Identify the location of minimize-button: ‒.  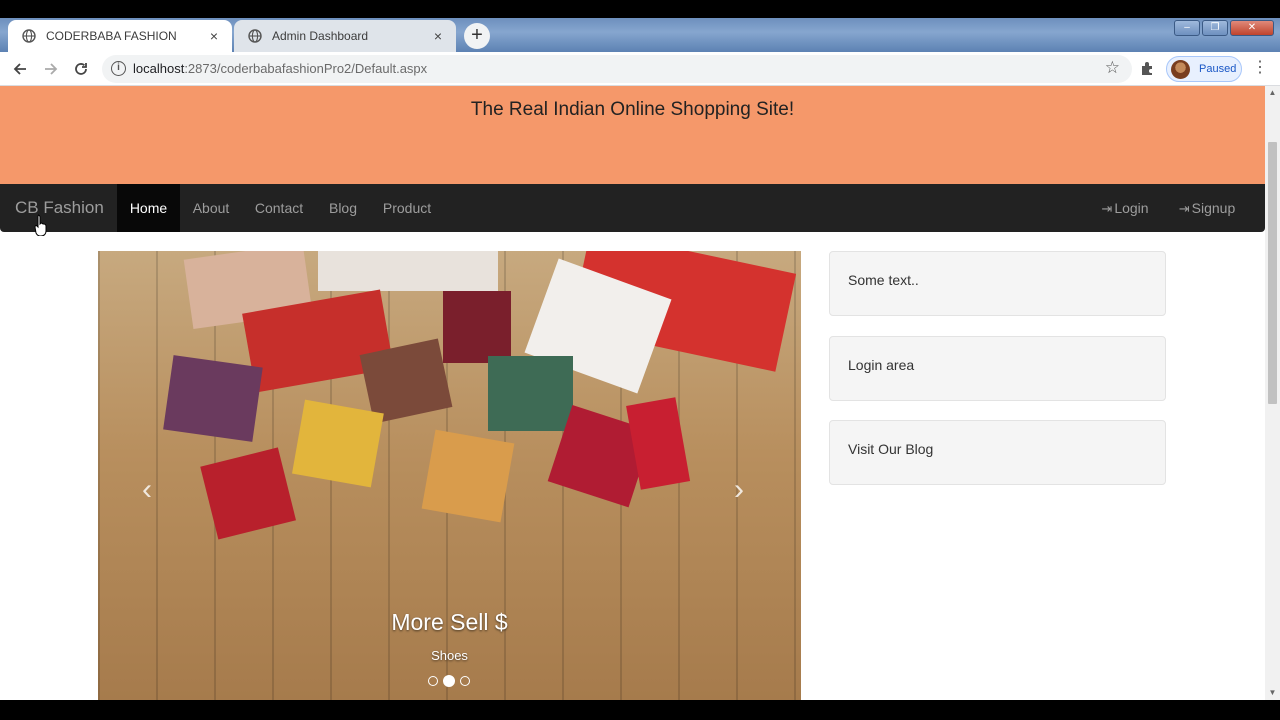
(1187, 28).